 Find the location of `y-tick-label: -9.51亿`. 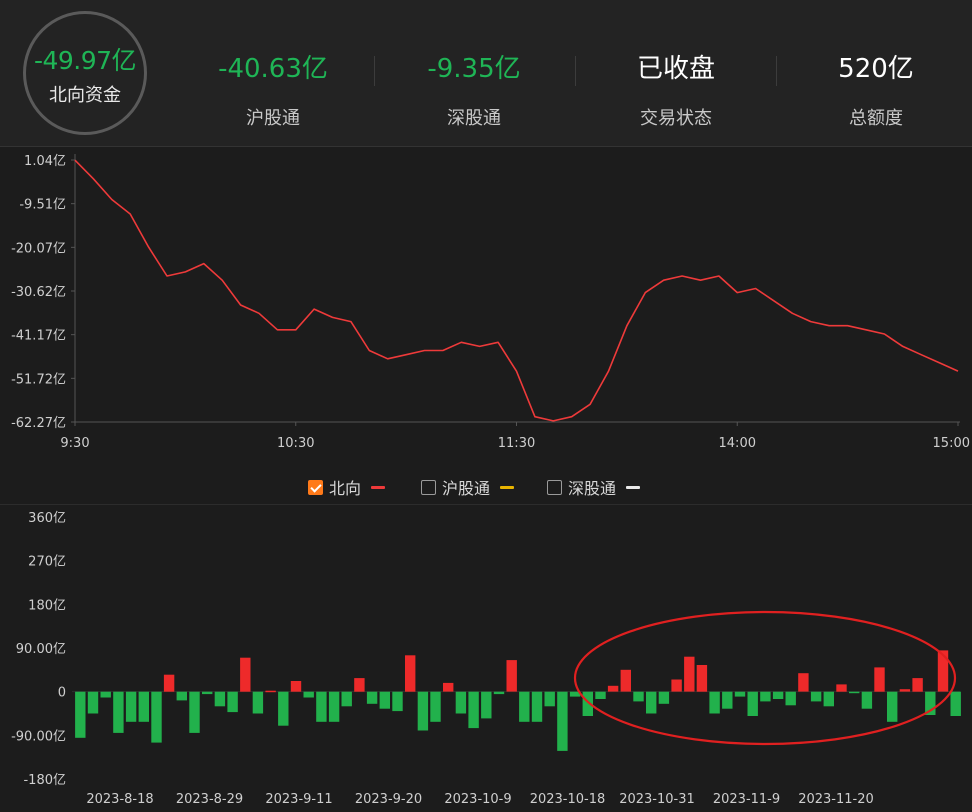

y-tick-label: -9.51亿 is located at coordinates (42, 205).